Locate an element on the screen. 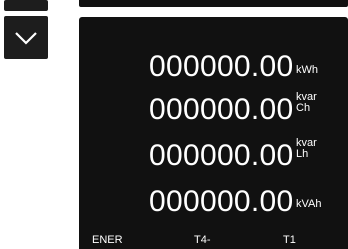  up-button is located at coordinates (26, 5).